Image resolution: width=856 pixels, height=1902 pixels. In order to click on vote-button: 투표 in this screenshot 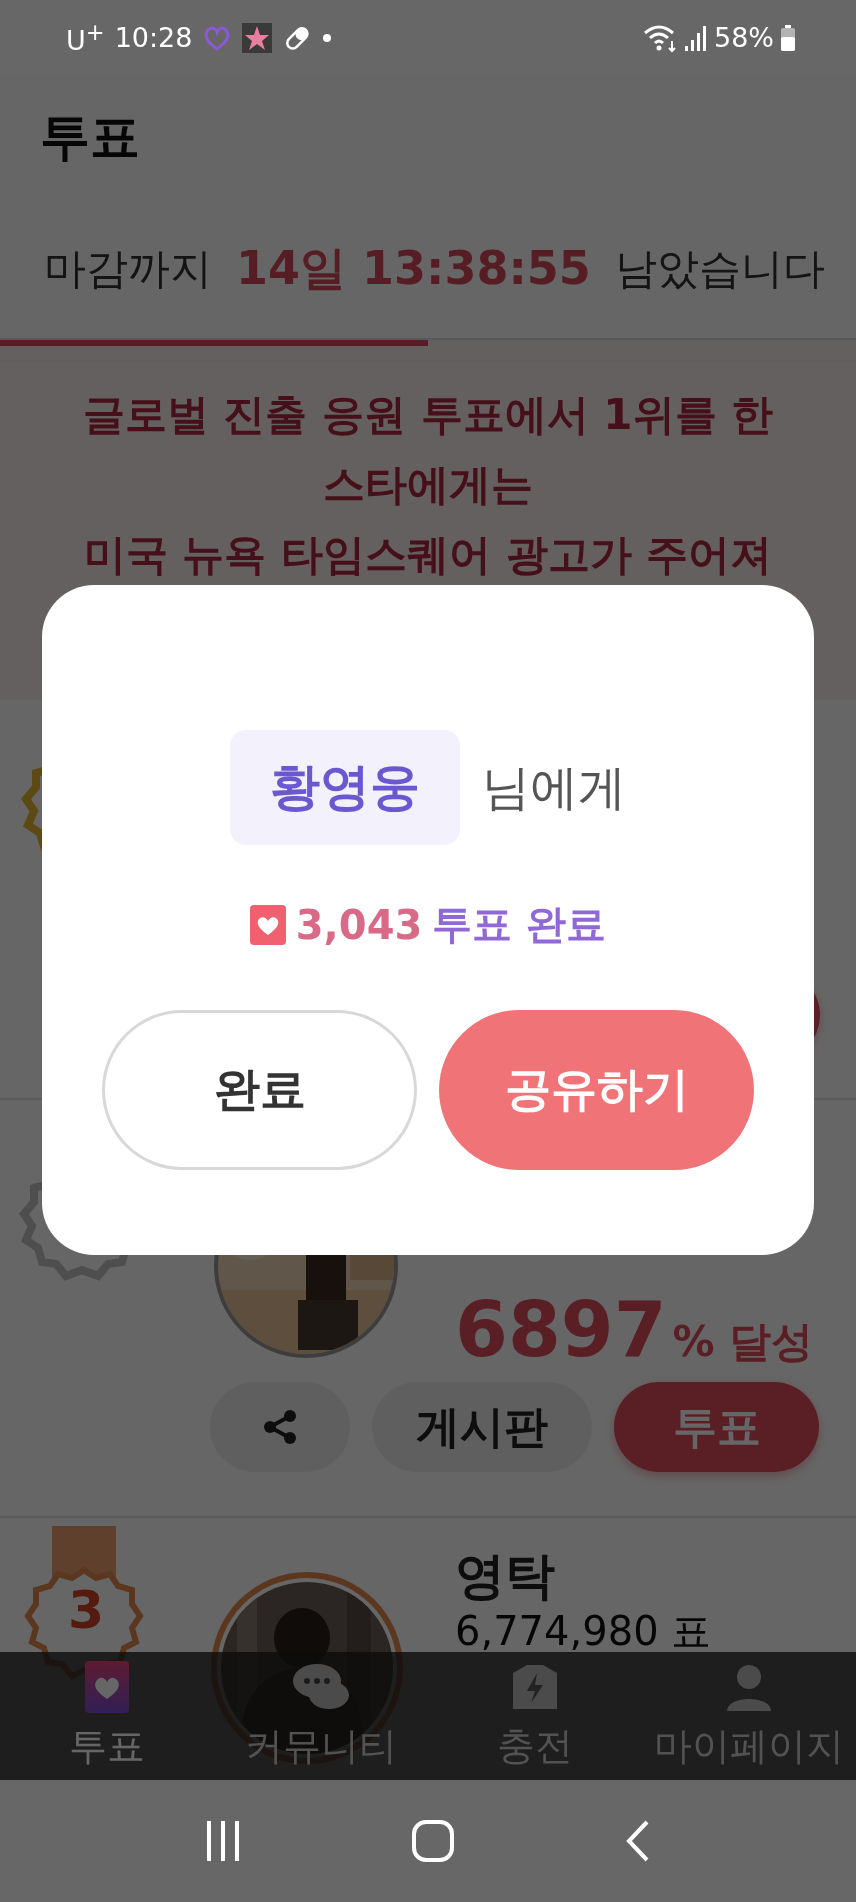, I will do `click(716, 1427)`.